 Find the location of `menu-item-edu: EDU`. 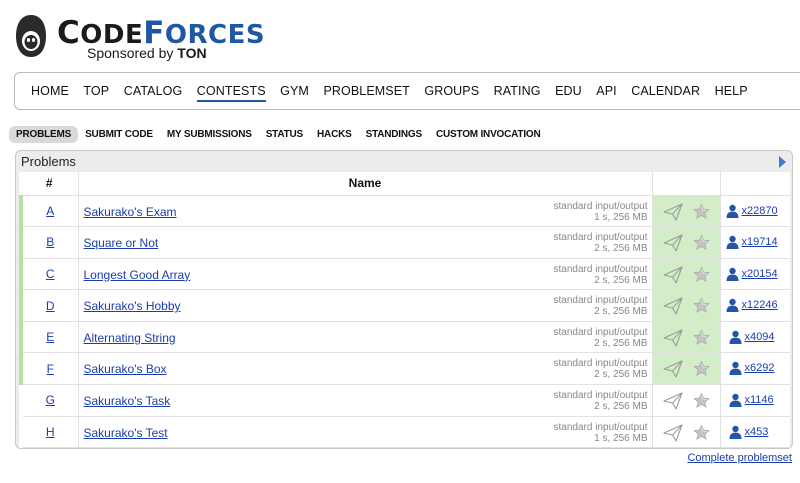

menu-item-edu: EDU is located at coordinates (568, 93).